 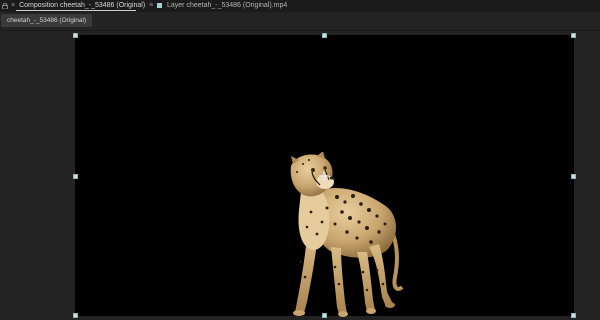 I want to click on tab-layer-label: Layer cheetah_-_53486 (Original).mp4, so click(x=227, y=5).